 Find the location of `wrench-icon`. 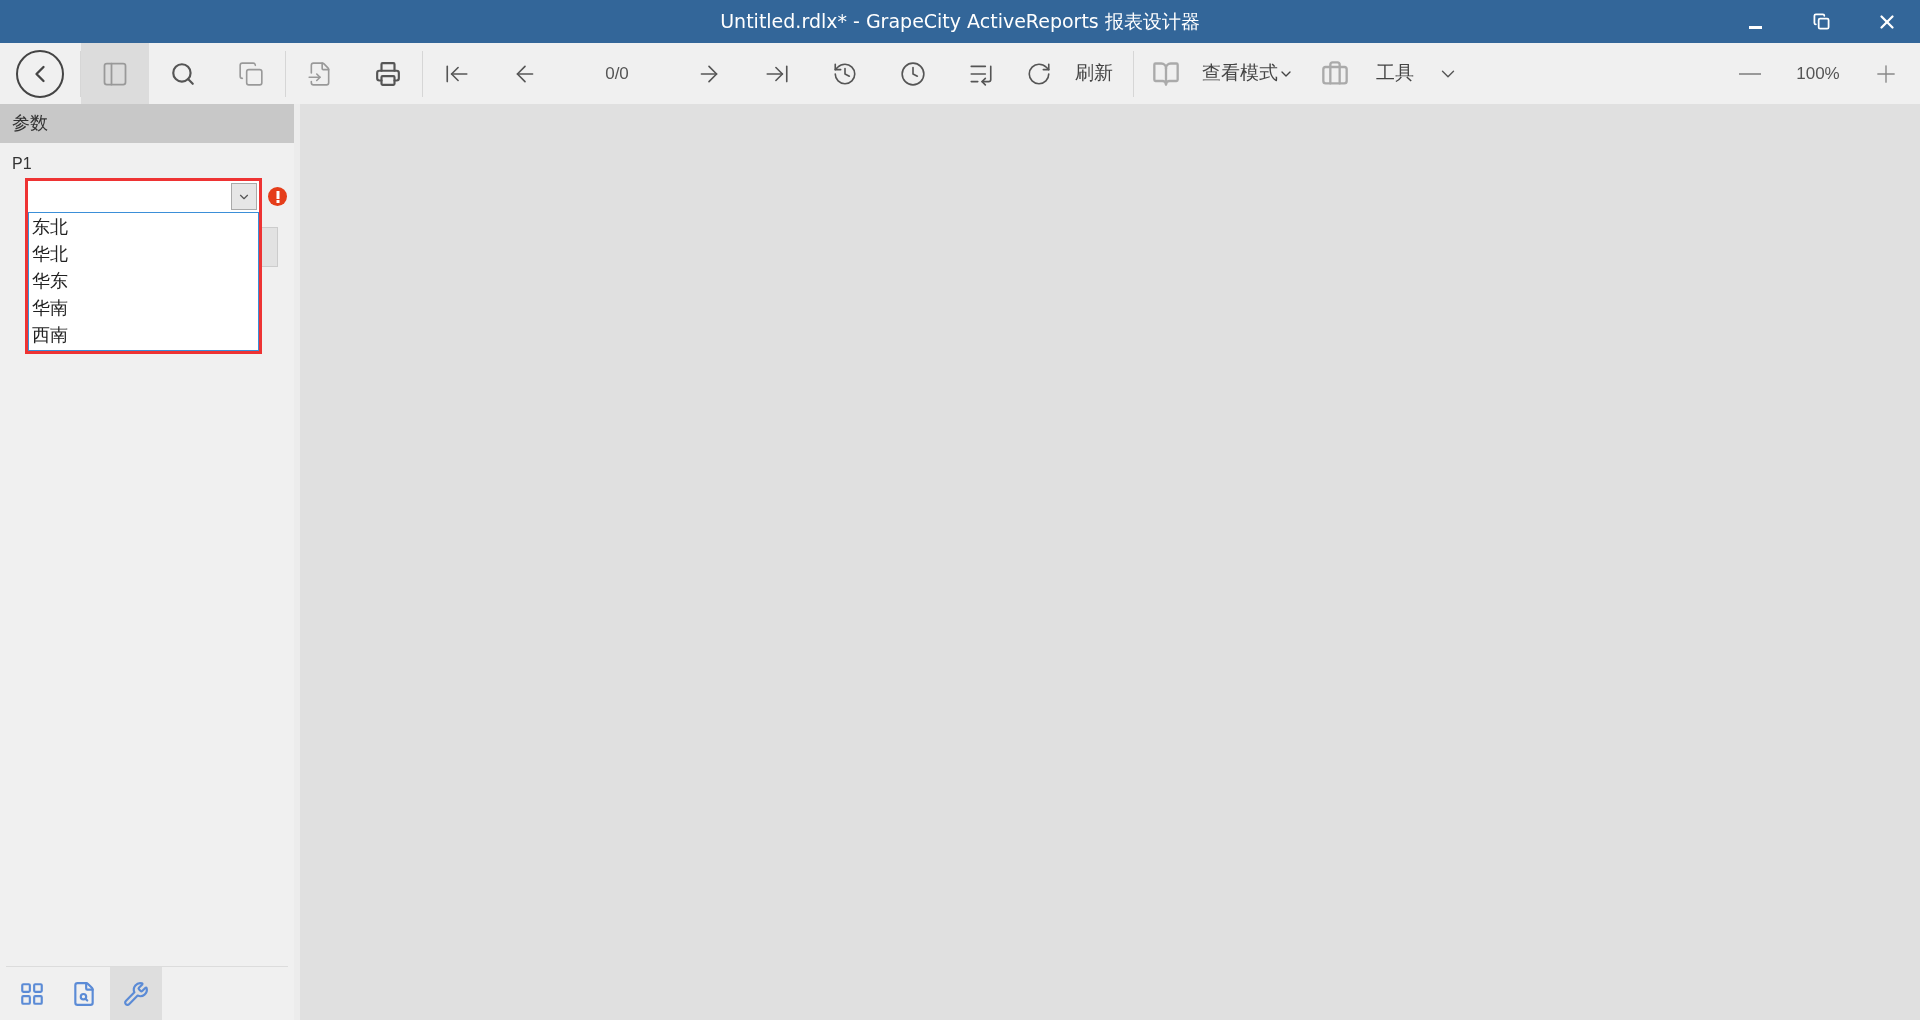

wrench-icon is located at coordinates (136, 993).